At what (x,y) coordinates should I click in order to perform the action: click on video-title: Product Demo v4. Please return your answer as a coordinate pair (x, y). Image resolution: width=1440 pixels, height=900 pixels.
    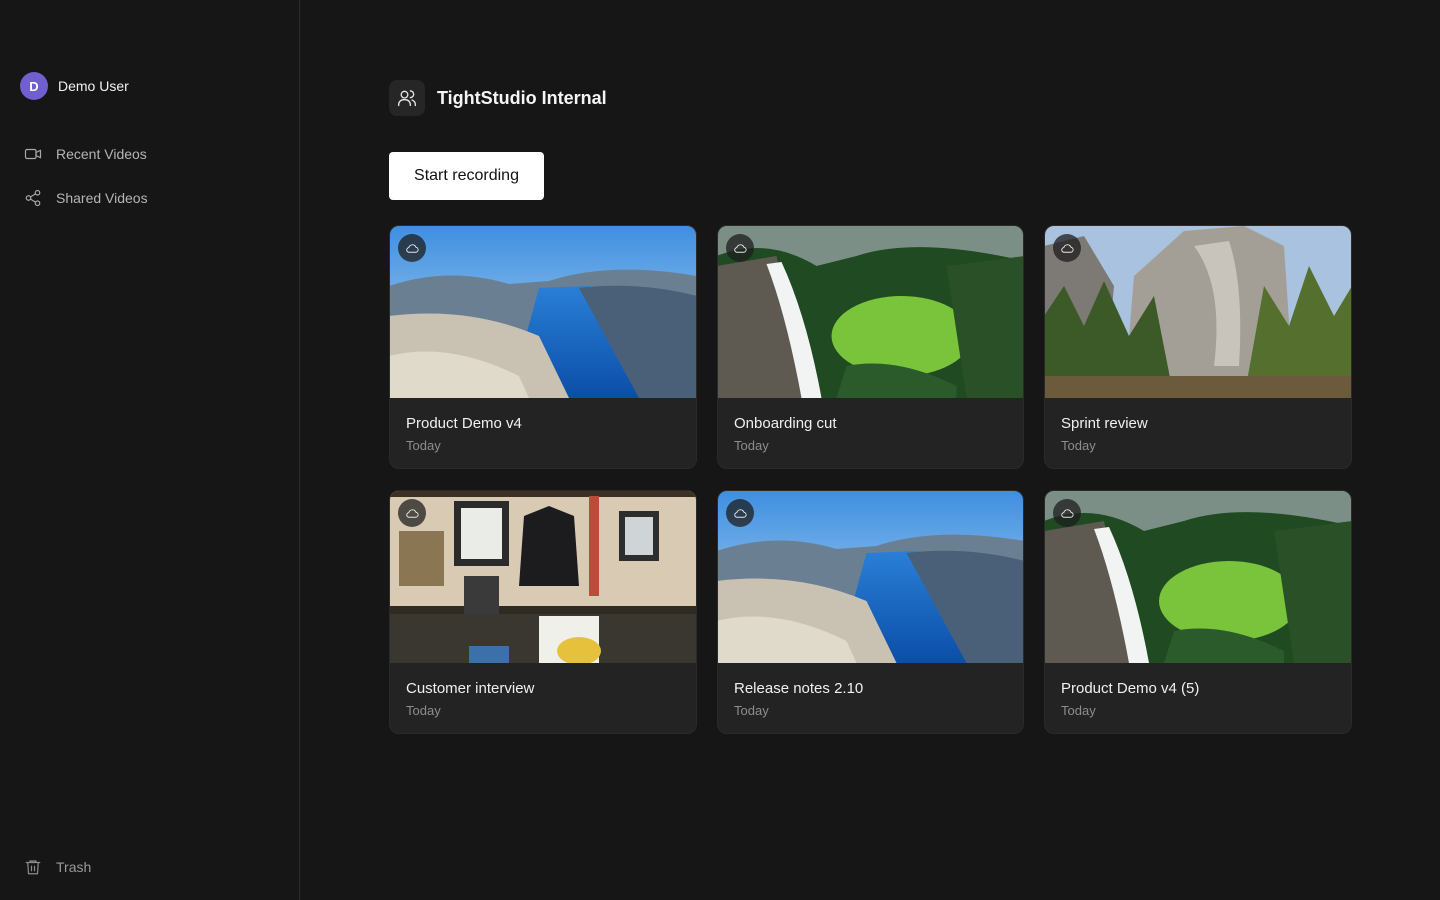
    Looking at the image, I should click on (464, 423).